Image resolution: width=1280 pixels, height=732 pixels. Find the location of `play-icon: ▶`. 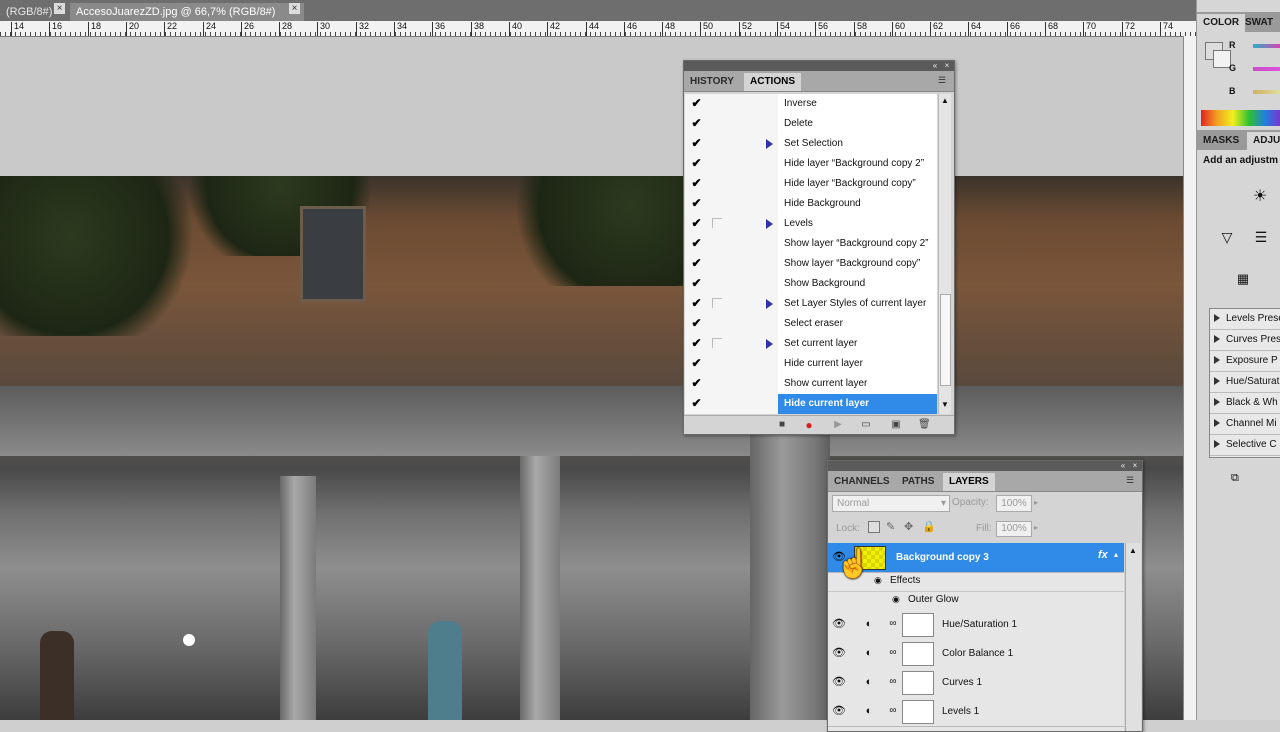

play-icon: ▶ is located at coordinates (838, 425).